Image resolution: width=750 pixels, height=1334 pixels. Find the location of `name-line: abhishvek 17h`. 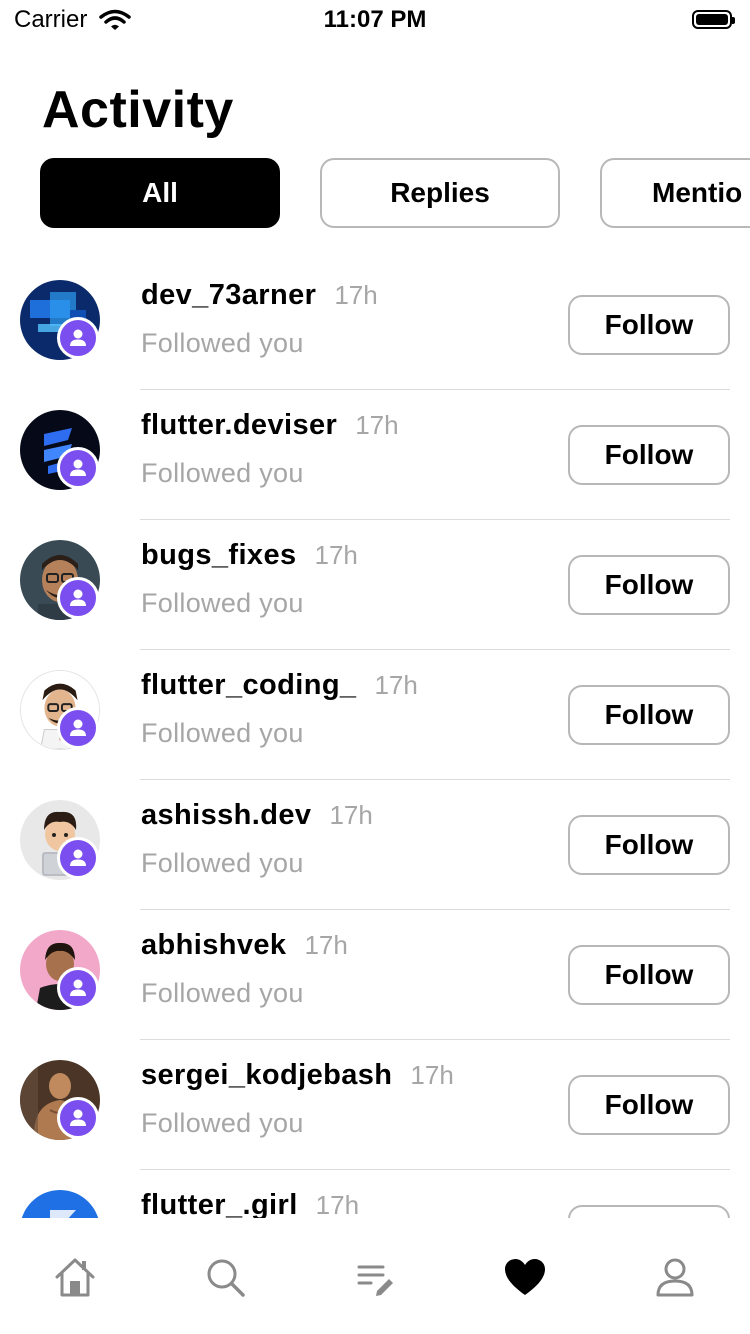

name-line: abhishvek 17h is located at coordinates (244, 945).